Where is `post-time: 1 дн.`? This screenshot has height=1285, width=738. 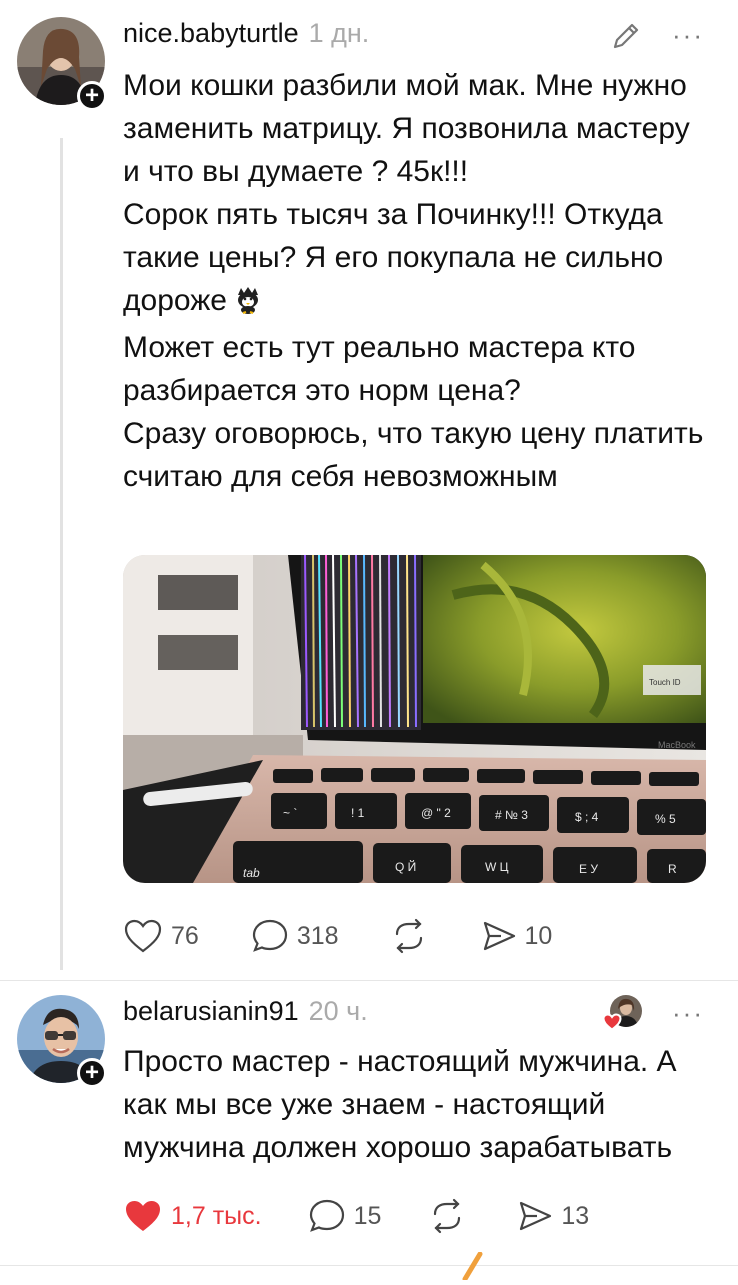
post-time: 1 дн. is located at coordinates (339, 33).